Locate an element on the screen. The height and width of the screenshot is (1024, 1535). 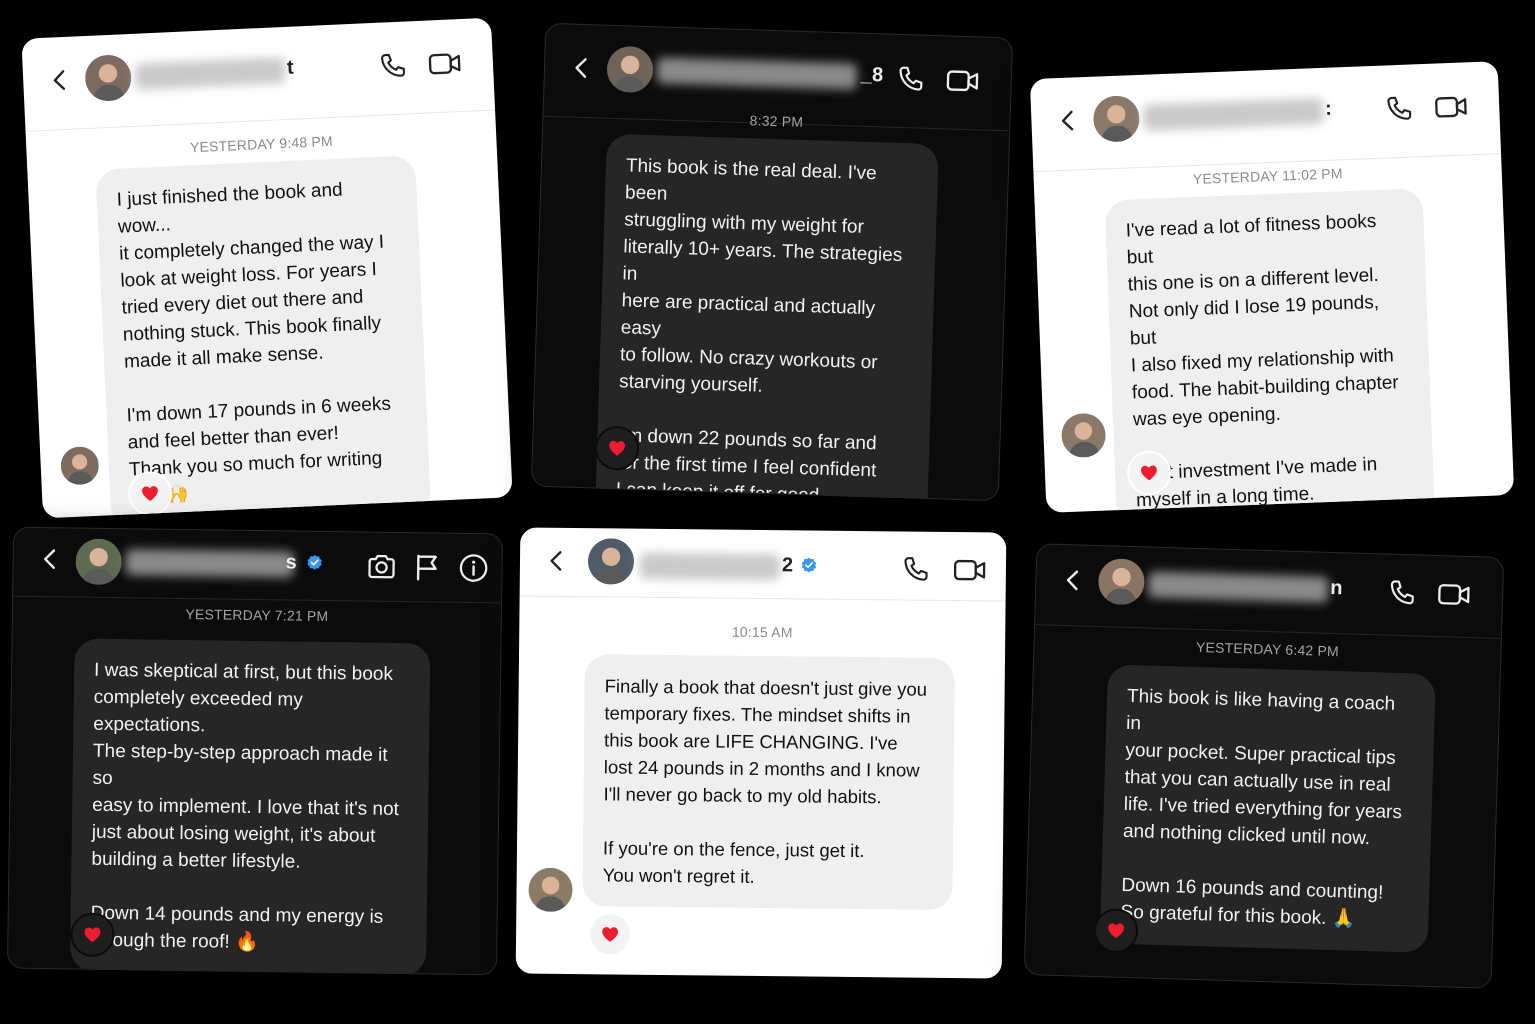
username: n is located at coordinates (1258, 588).